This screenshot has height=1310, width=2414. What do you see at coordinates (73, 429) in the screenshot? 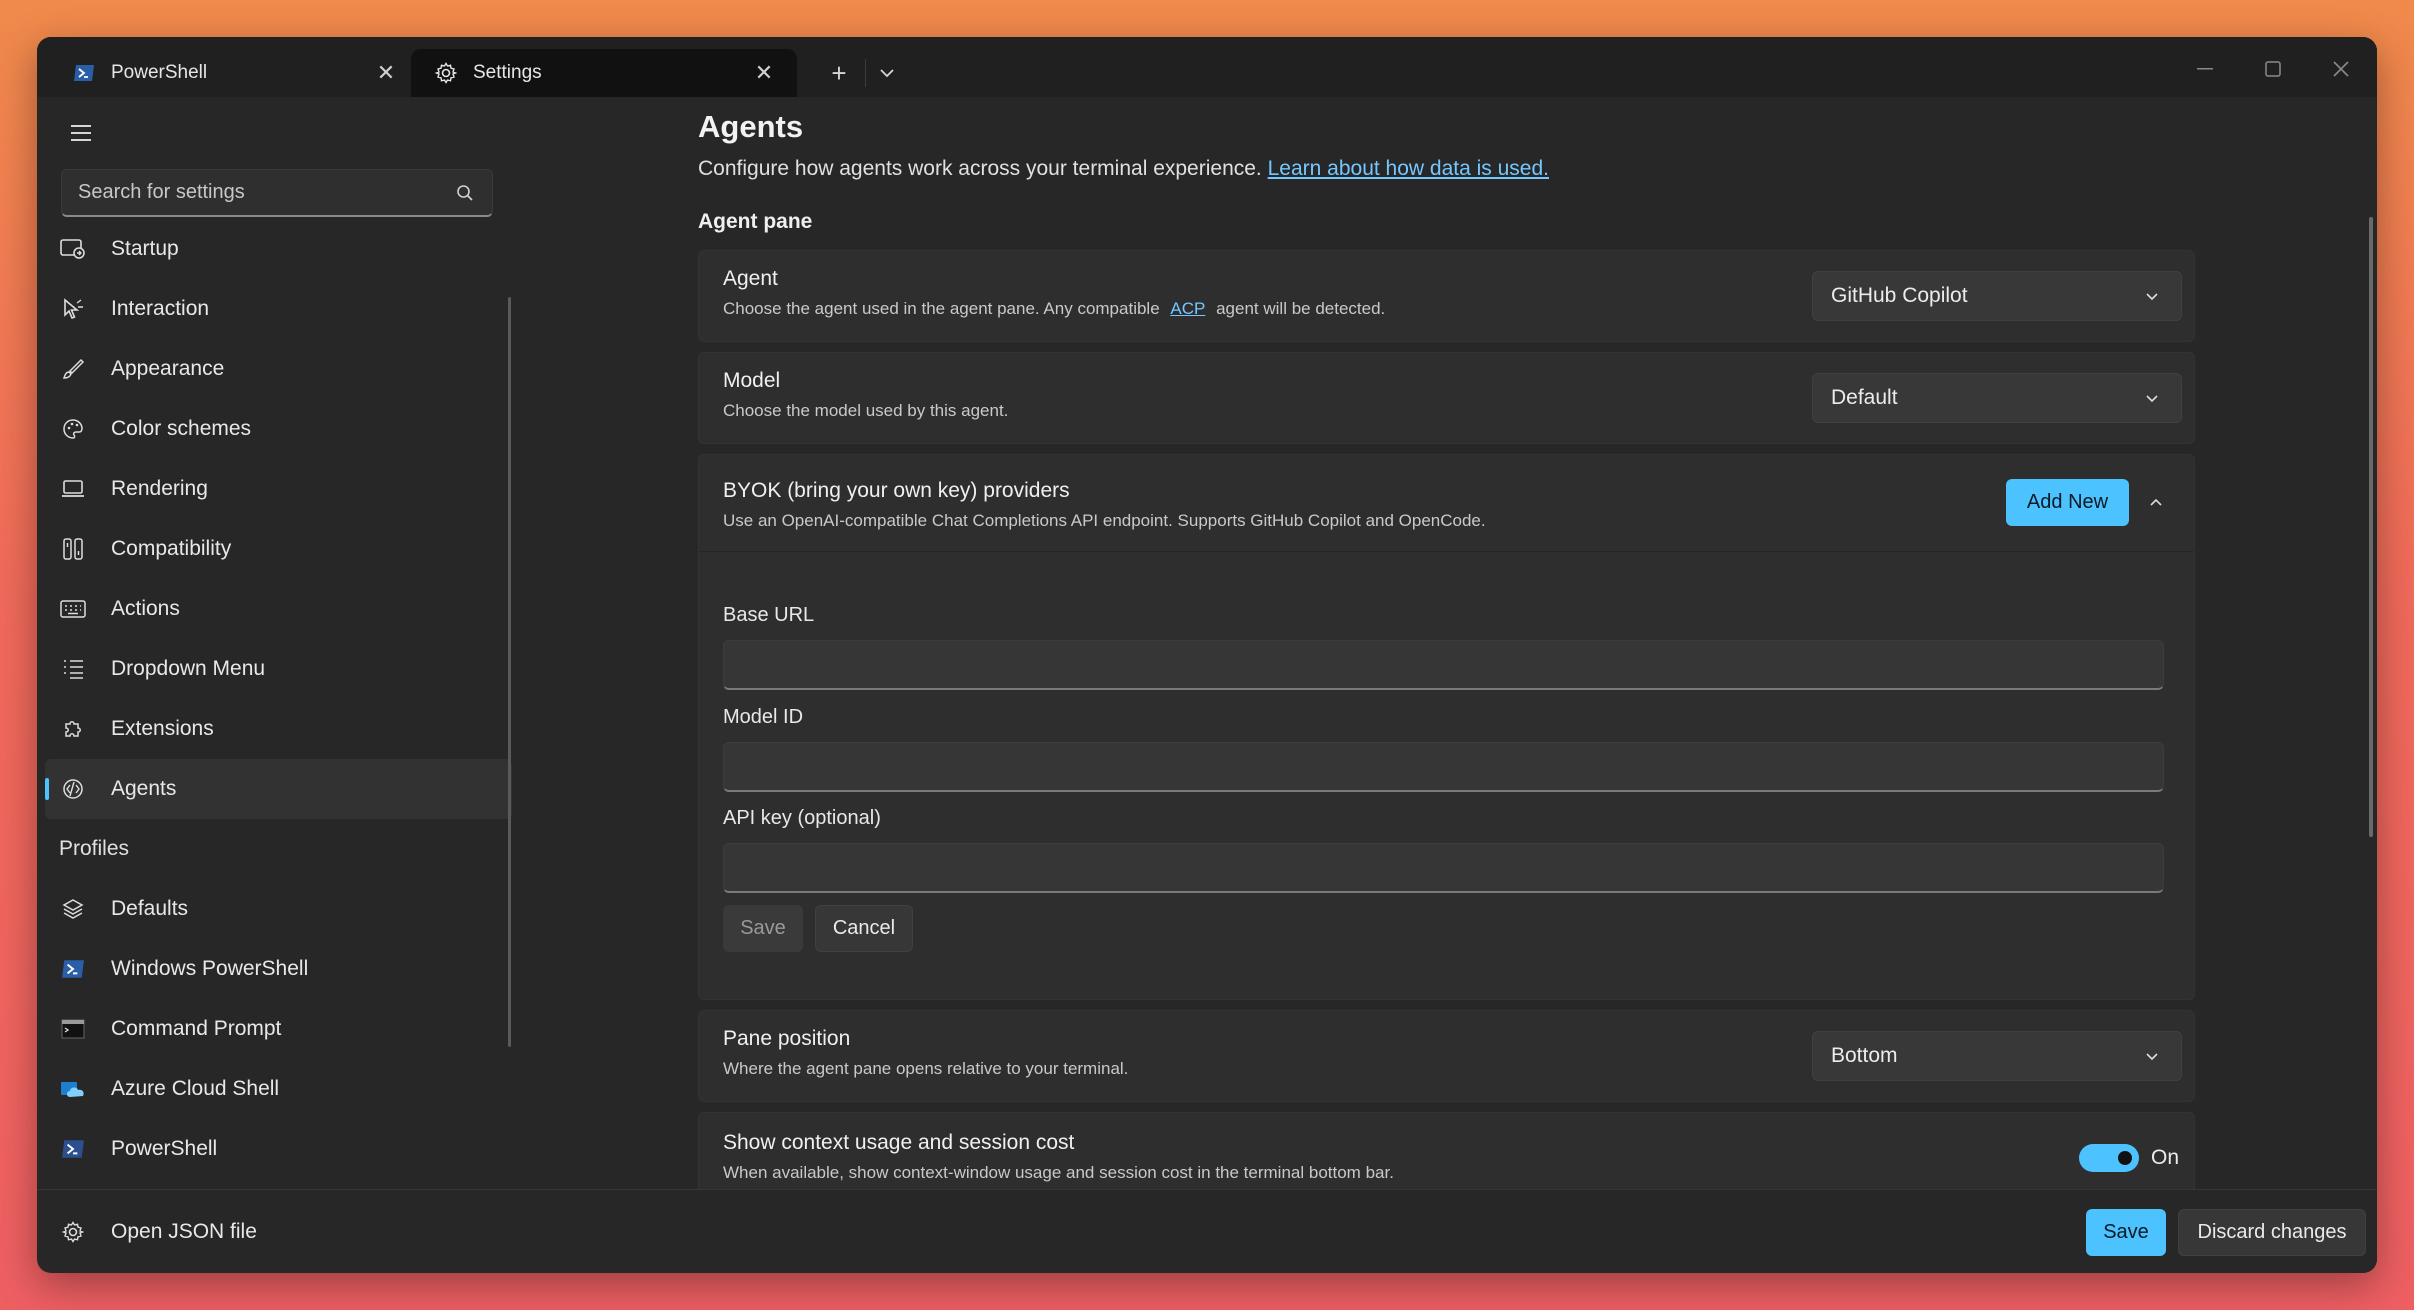
I see `palette-icon` at bounding box center [73, 429].